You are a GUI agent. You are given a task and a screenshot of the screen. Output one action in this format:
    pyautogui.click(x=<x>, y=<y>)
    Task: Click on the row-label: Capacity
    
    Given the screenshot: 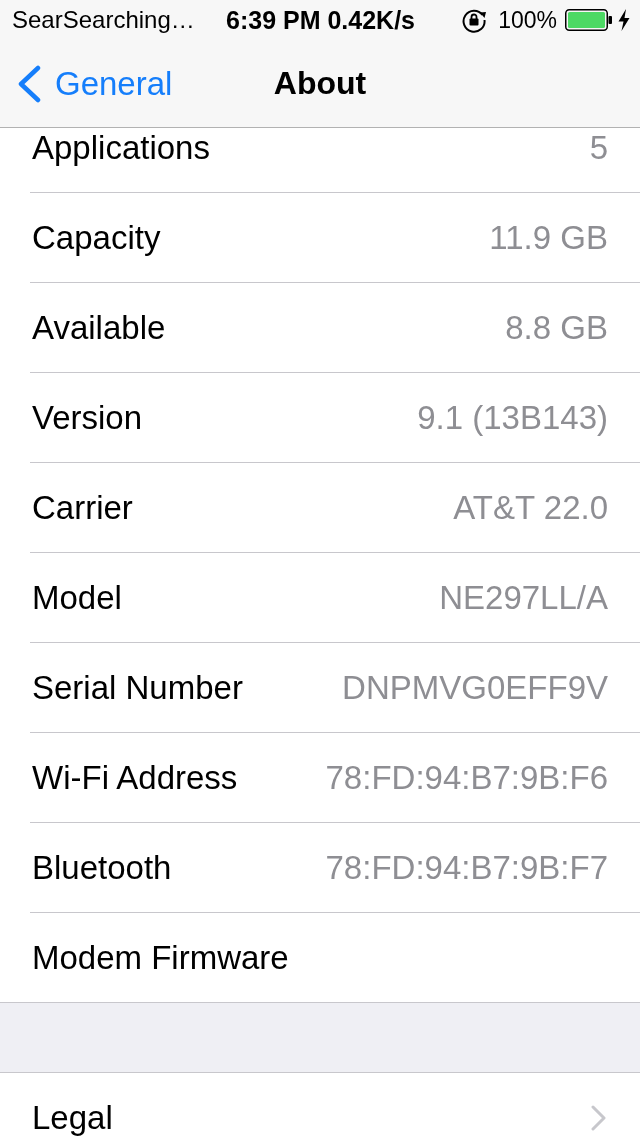 What is the action you would take?
    pyautogui.click(x=96, y=237)
    